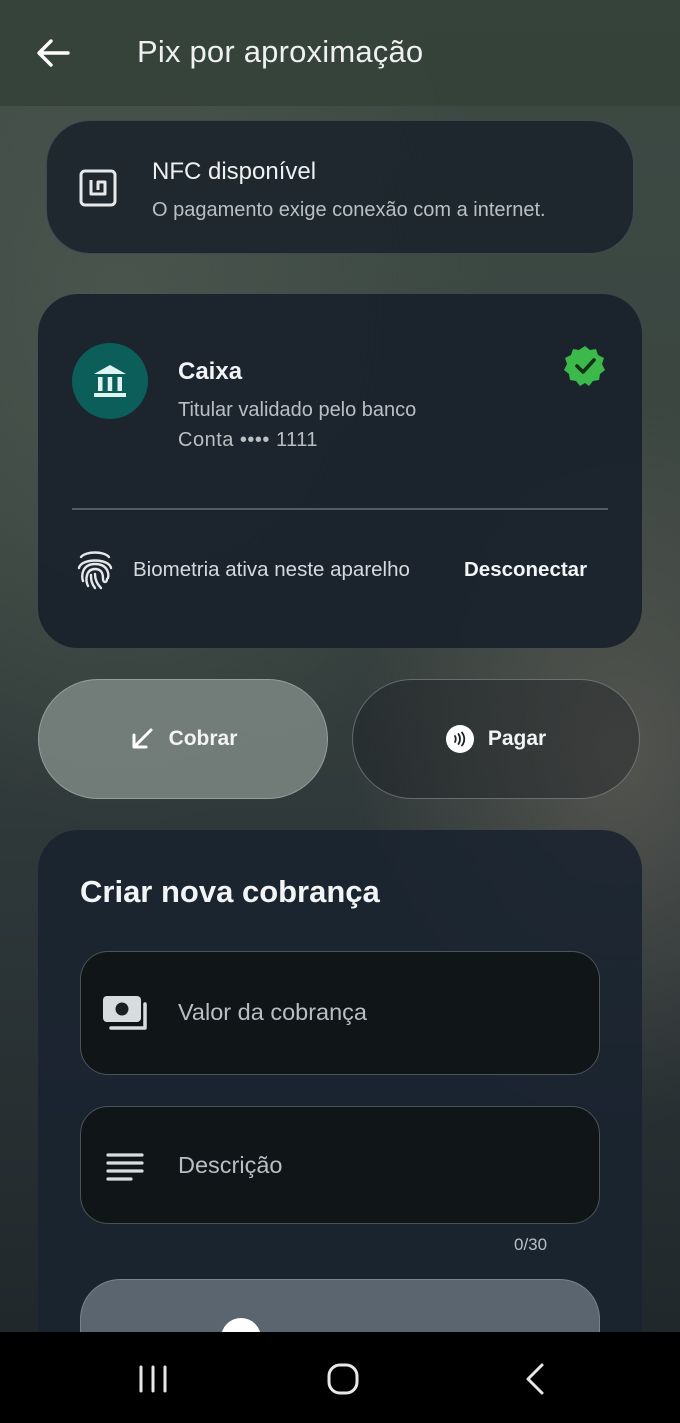 The width and height of the screenshot is (680, 1423). What do you see at coordinates (525, 570) in the screenshot?
I see `disconnect-button: Desconectar` at bounding box center [525, 570].